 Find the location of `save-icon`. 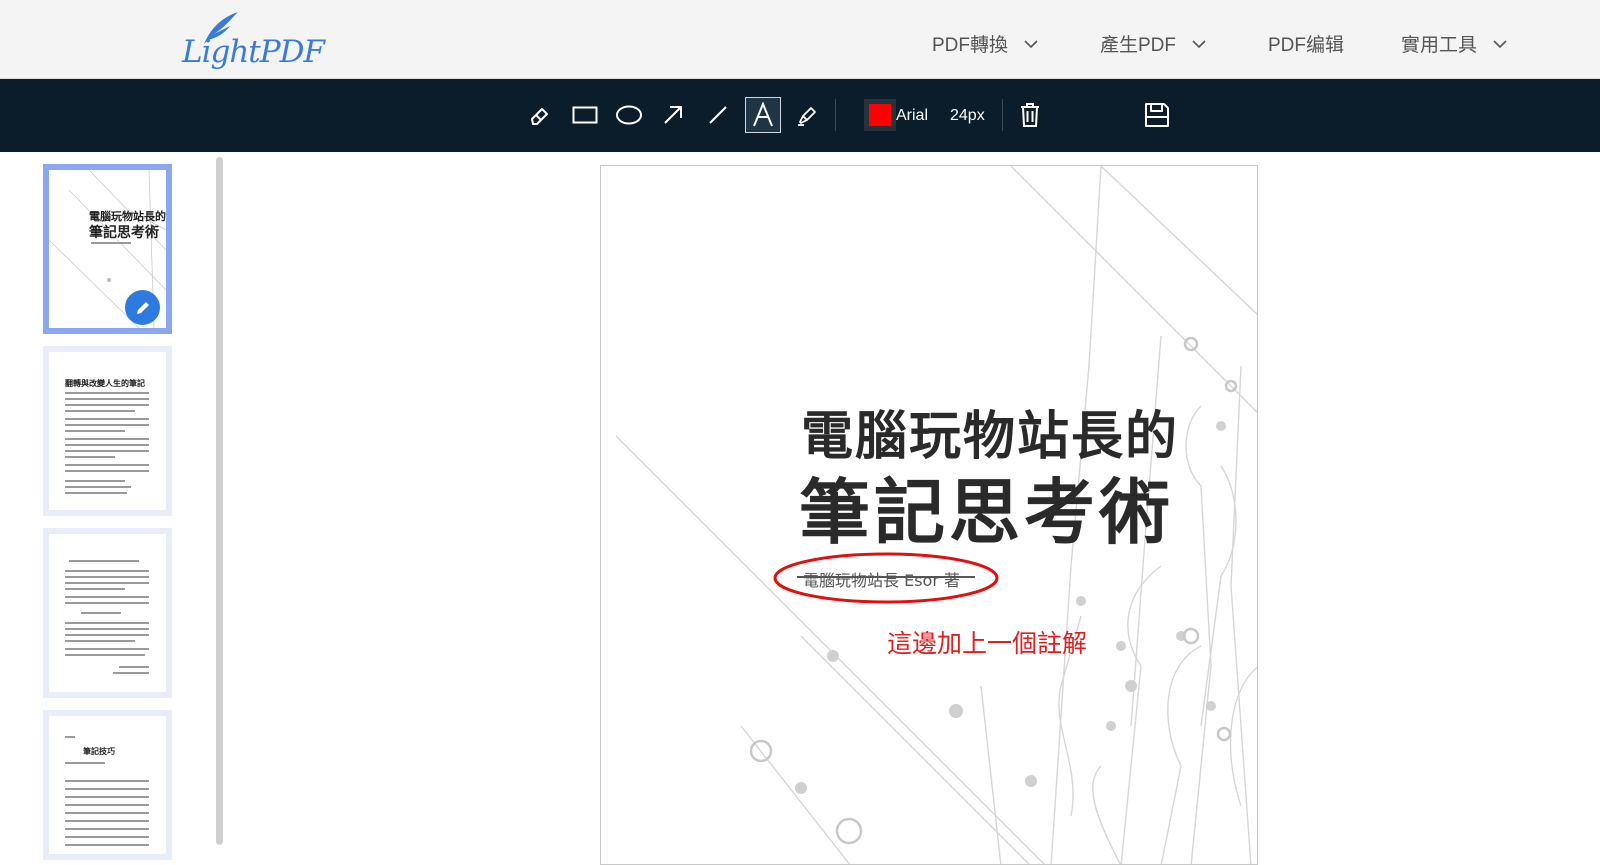

save-icon is located at coordinates (1157, 115).